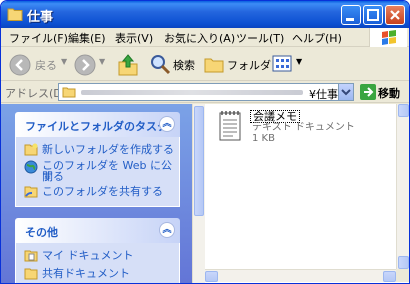 The height and width of the screenshot is (284, 410). I want to click on windows-logo, so click(388, 37).